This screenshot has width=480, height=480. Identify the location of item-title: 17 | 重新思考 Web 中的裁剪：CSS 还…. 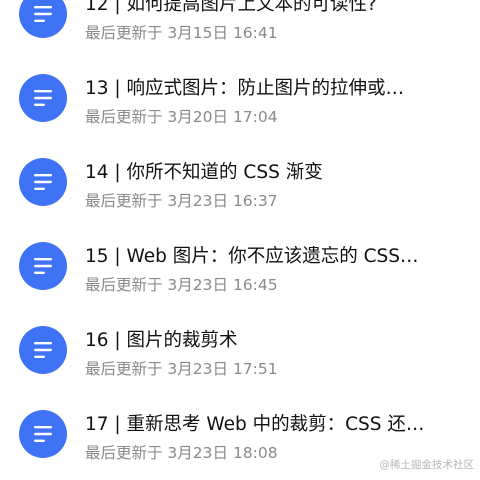
(255, 424).